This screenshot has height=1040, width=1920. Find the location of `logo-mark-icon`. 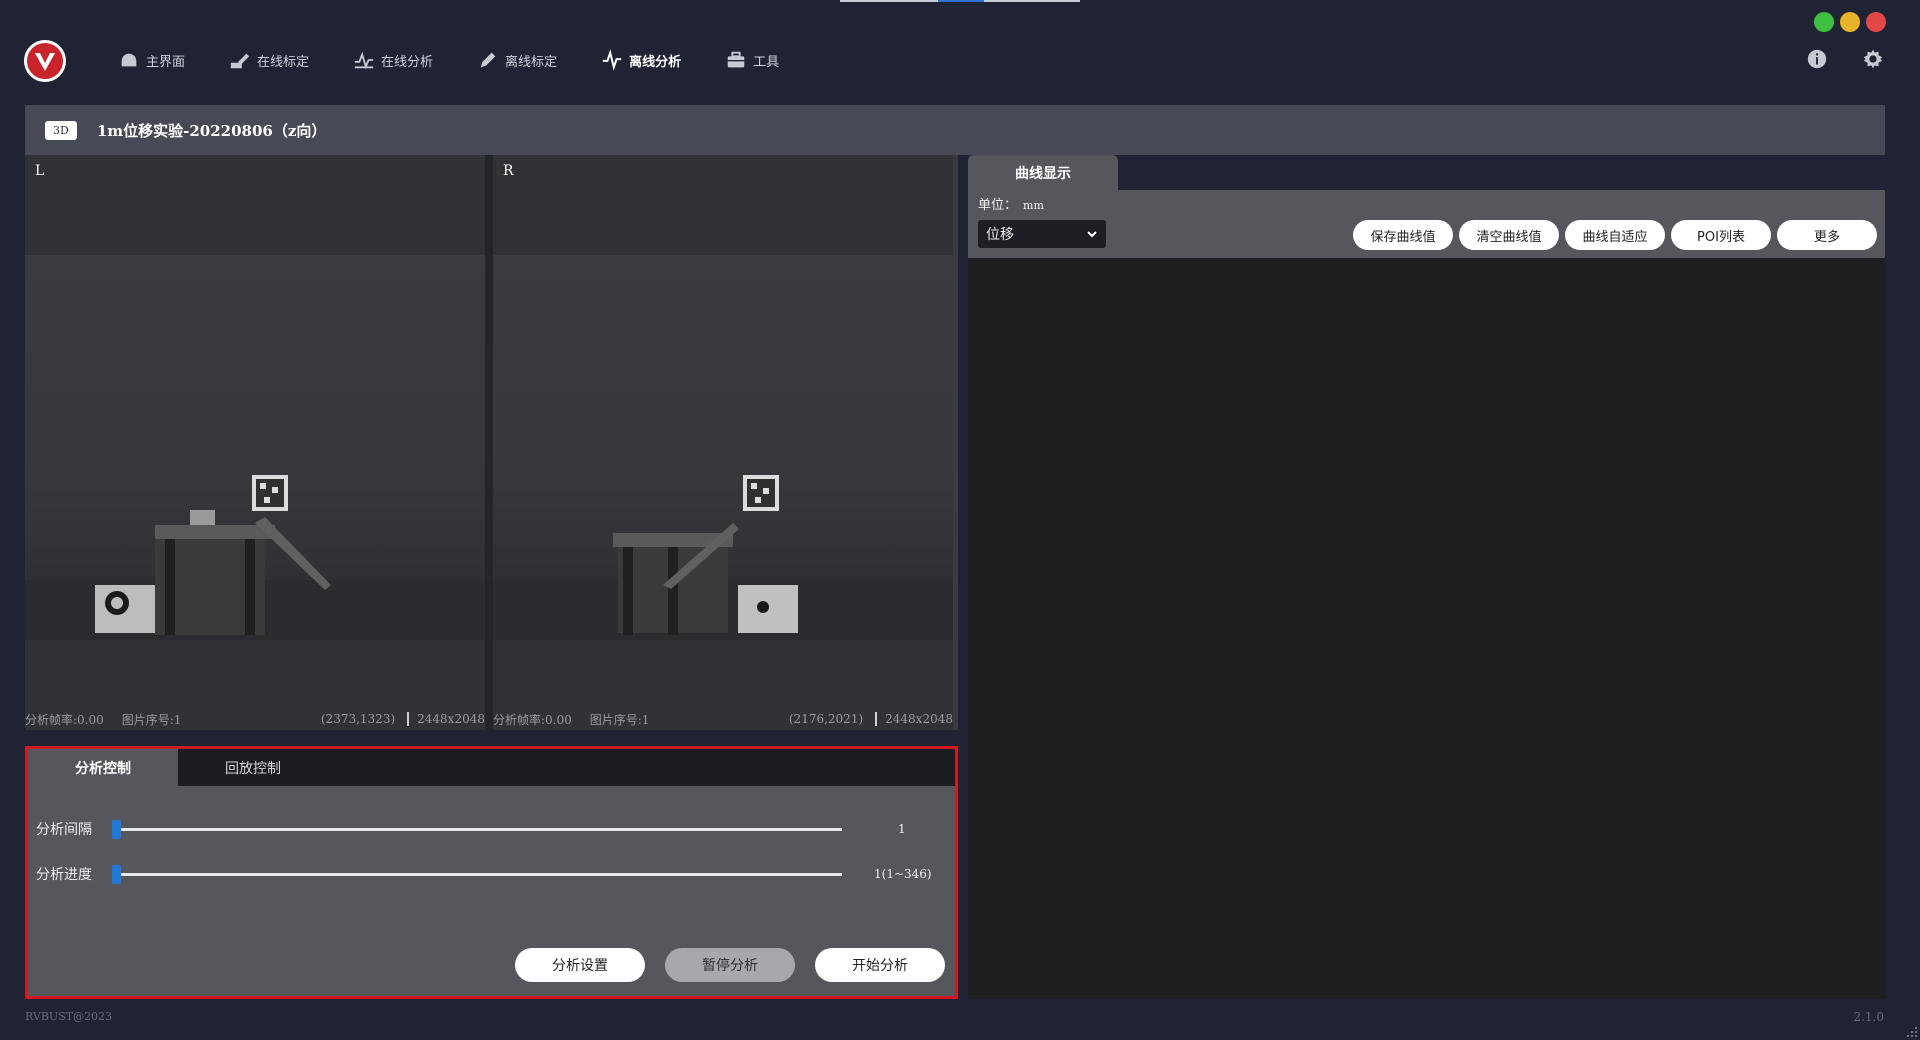

logo-mark-icon is located at coordinates (45, 62).